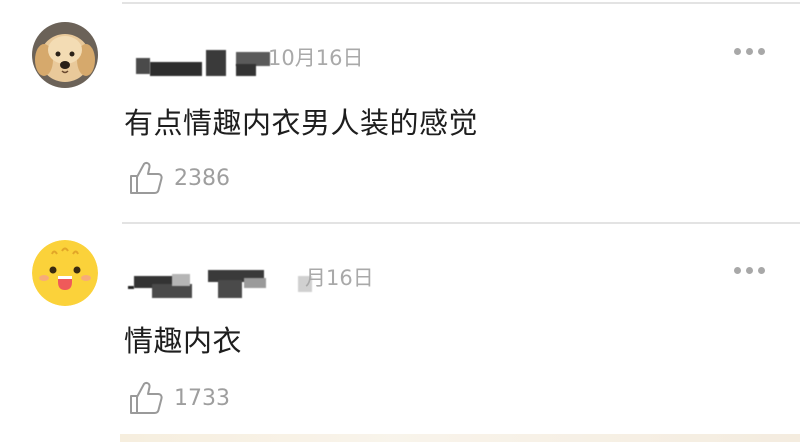 The height and width of the screenshot is (442, 800). Describe the element at coordinates (301, 123) in the screenshot. I see `comment-text: 有点情趣内衣男人装的感觉` at that location.